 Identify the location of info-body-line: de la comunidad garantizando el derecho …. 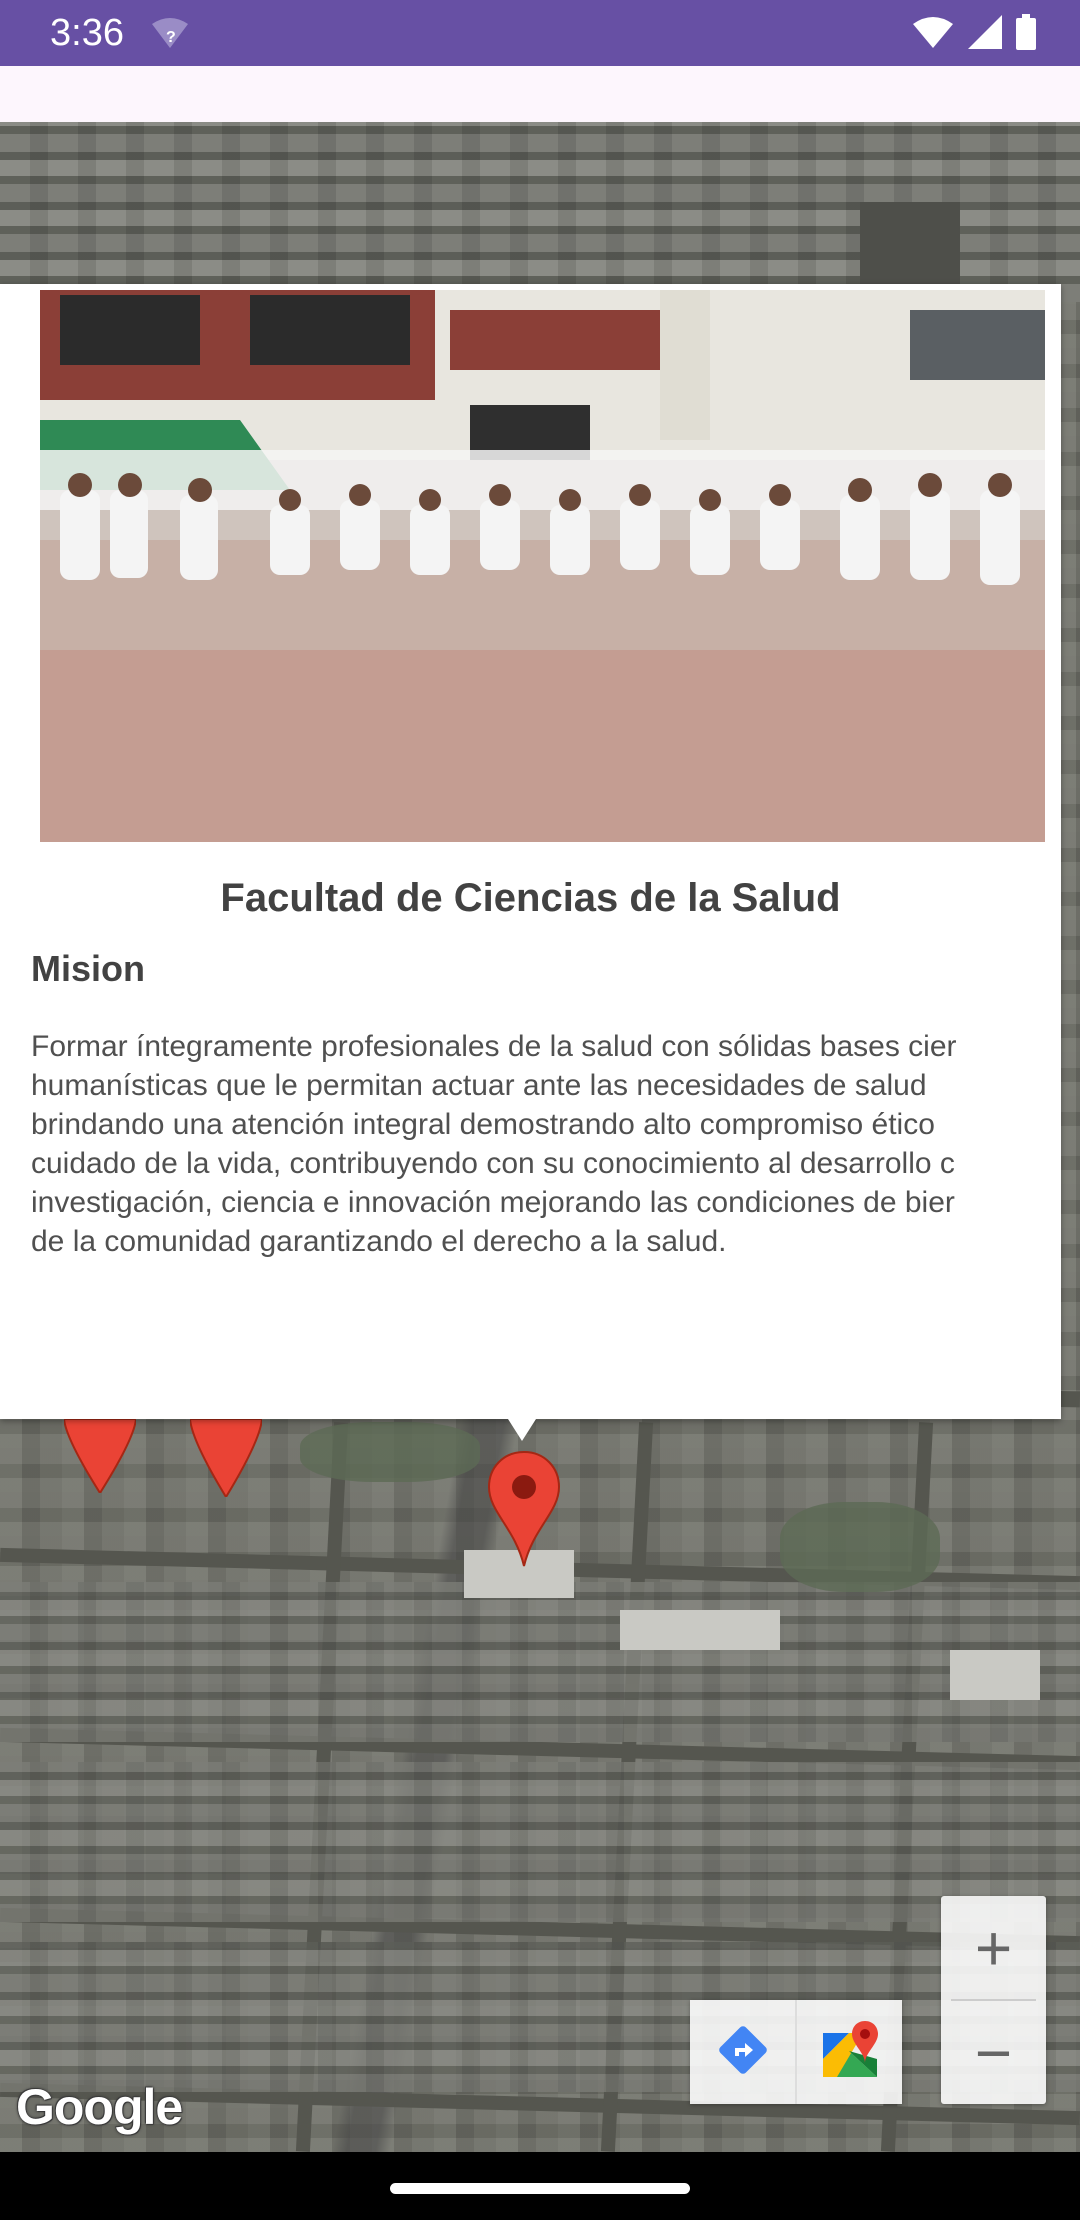
(379, 1241).